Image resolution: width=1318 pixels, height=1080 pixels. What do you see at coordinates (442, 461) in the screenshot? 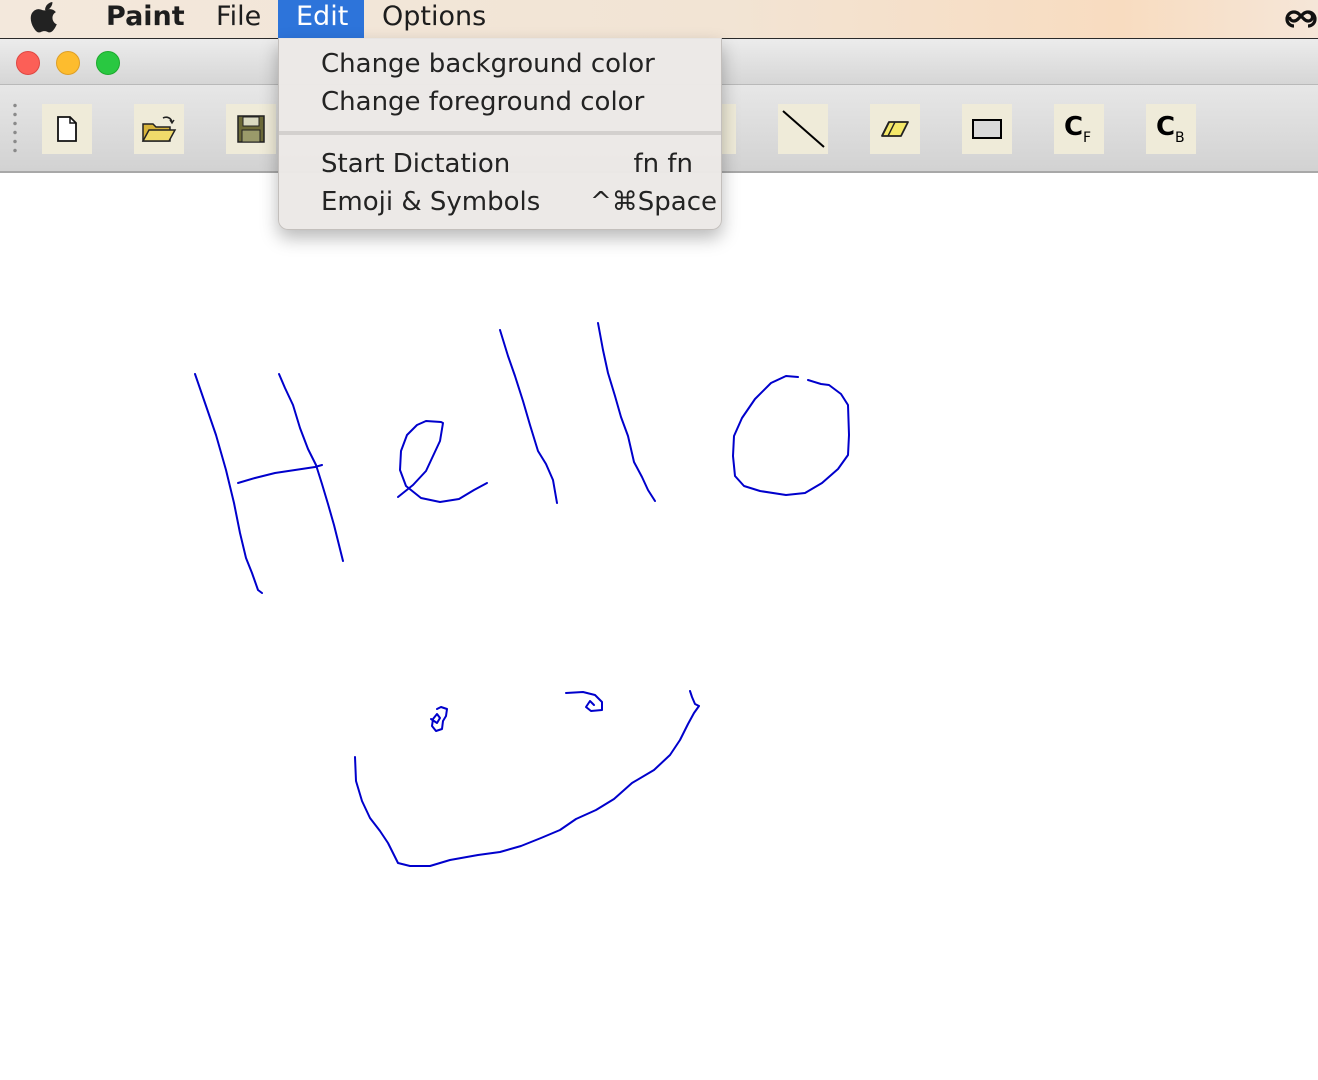
I see `stroke-e` at bounding box center [442, 461].